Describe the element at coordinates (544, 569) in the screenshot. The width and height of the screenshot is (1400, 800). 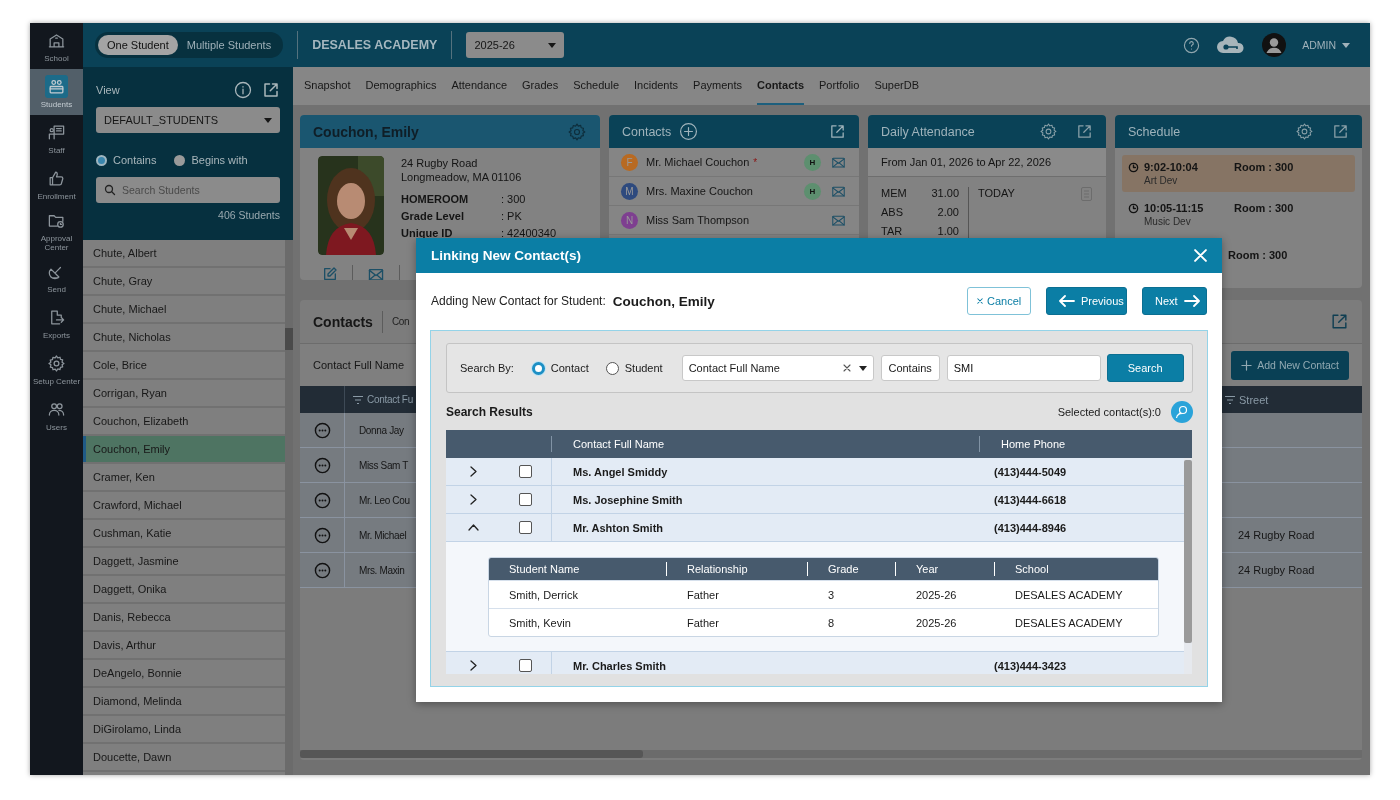
I see `column-header: Student Name` at that location.